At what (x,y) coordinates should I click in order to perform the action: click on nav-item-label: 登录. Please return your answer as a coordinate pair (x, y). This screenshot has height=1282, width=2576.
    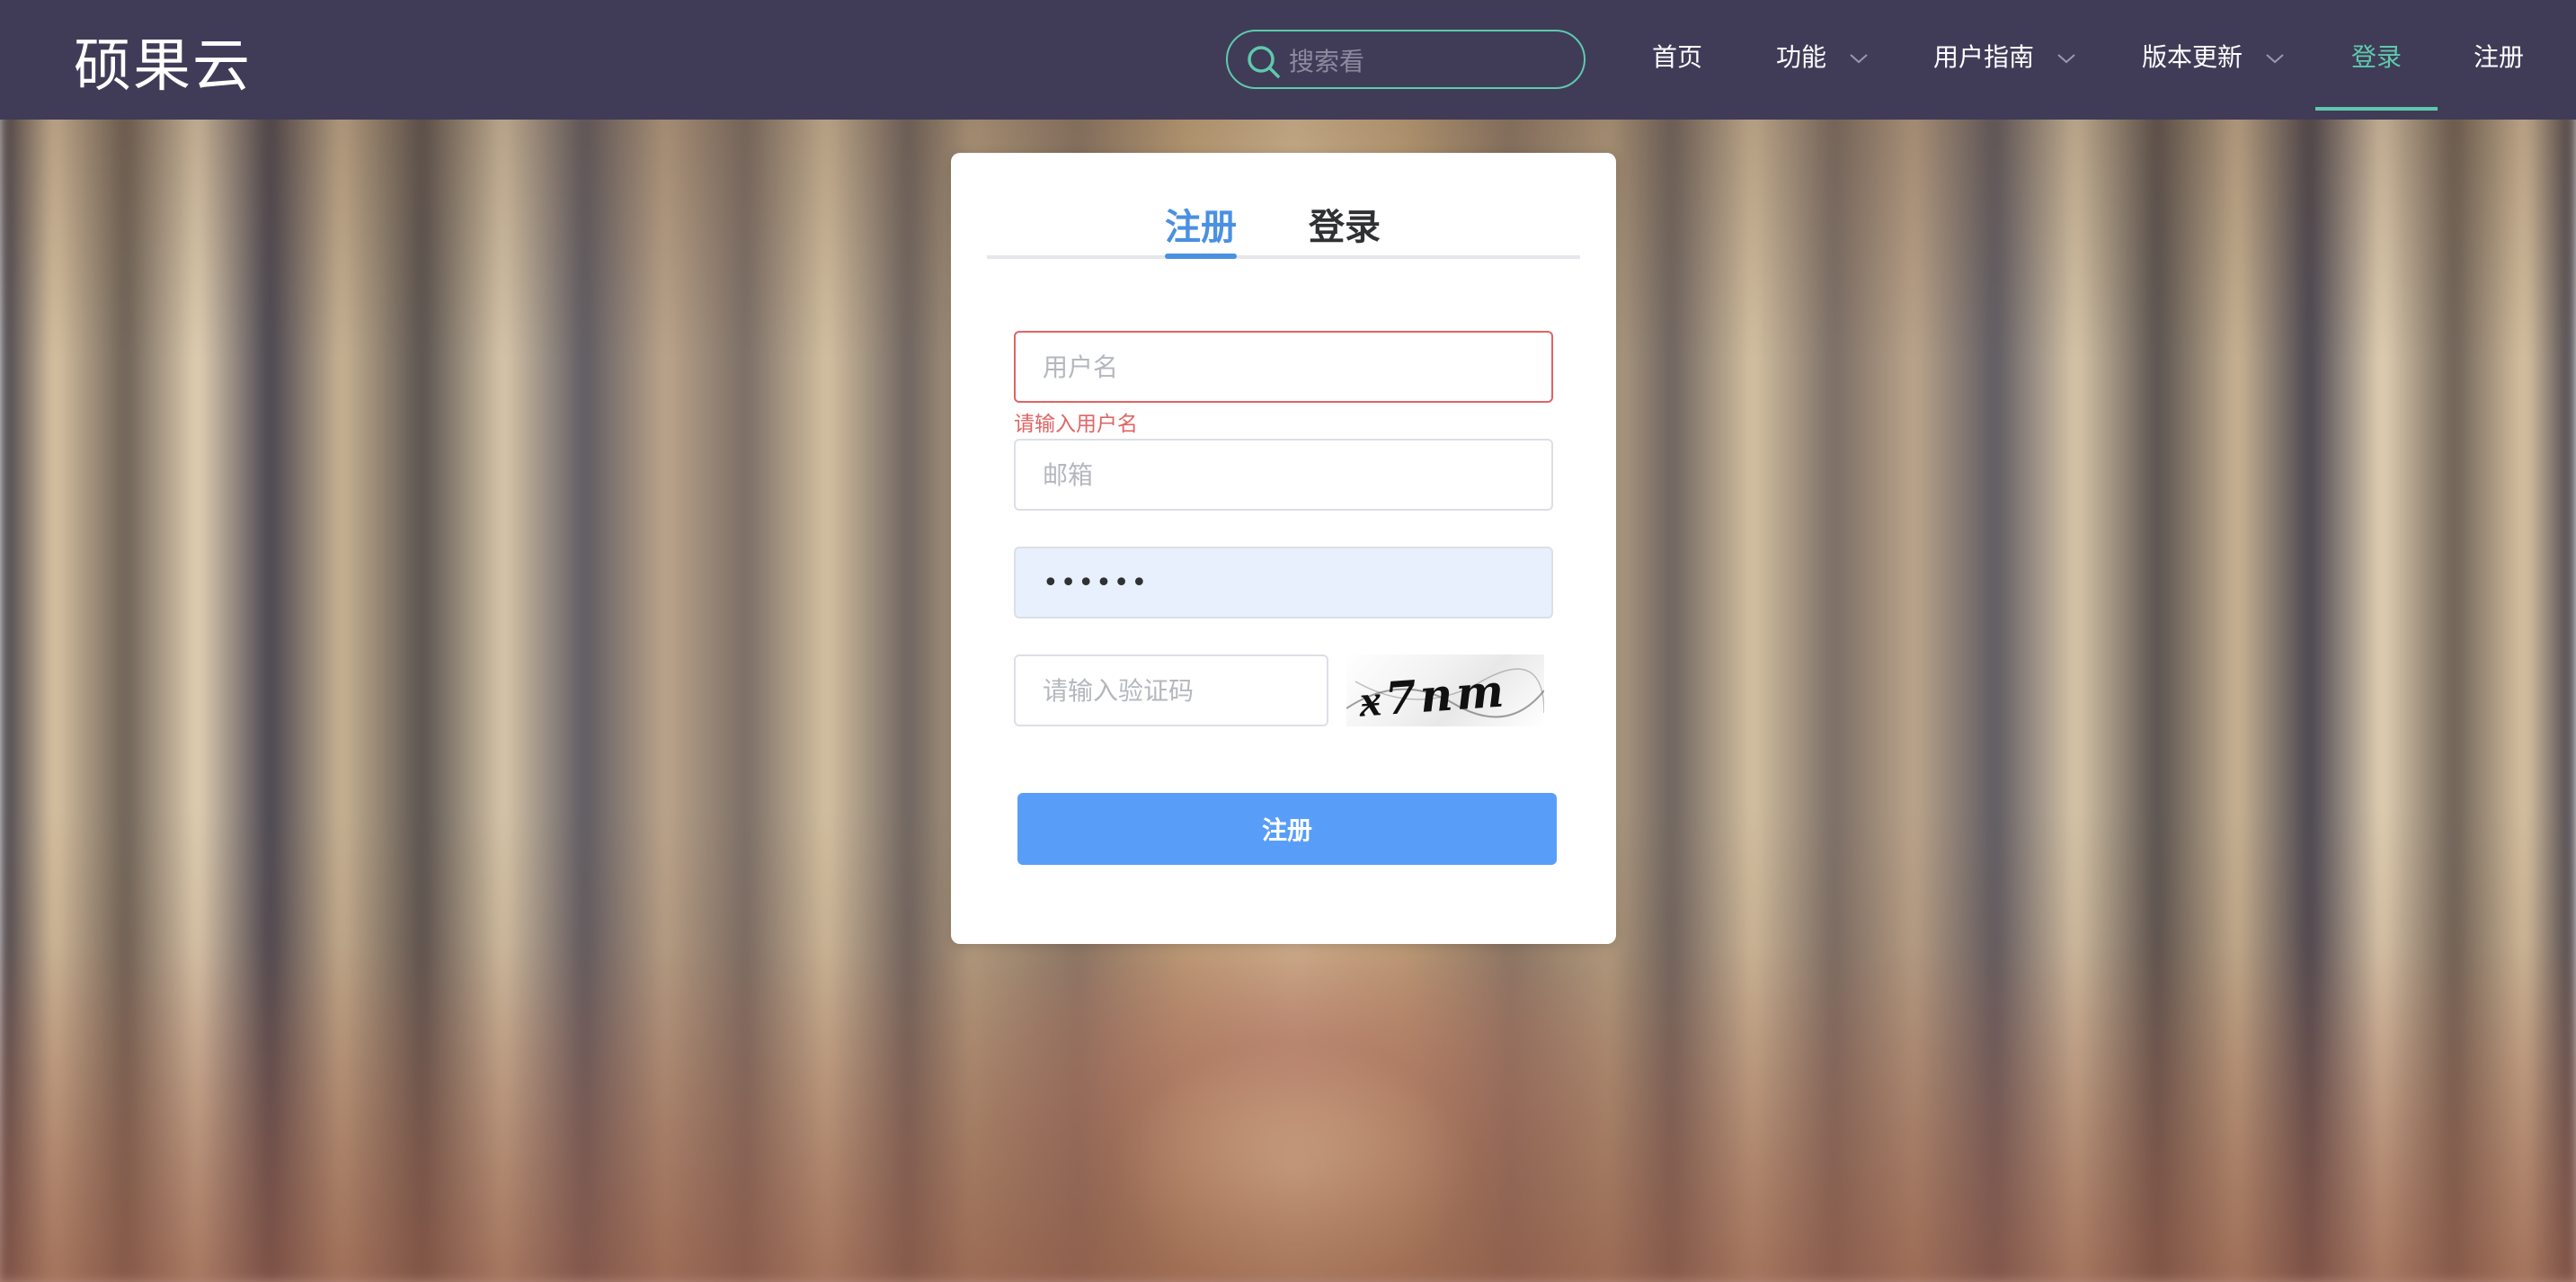
    Looking at the image, I should click on (2377, 57).